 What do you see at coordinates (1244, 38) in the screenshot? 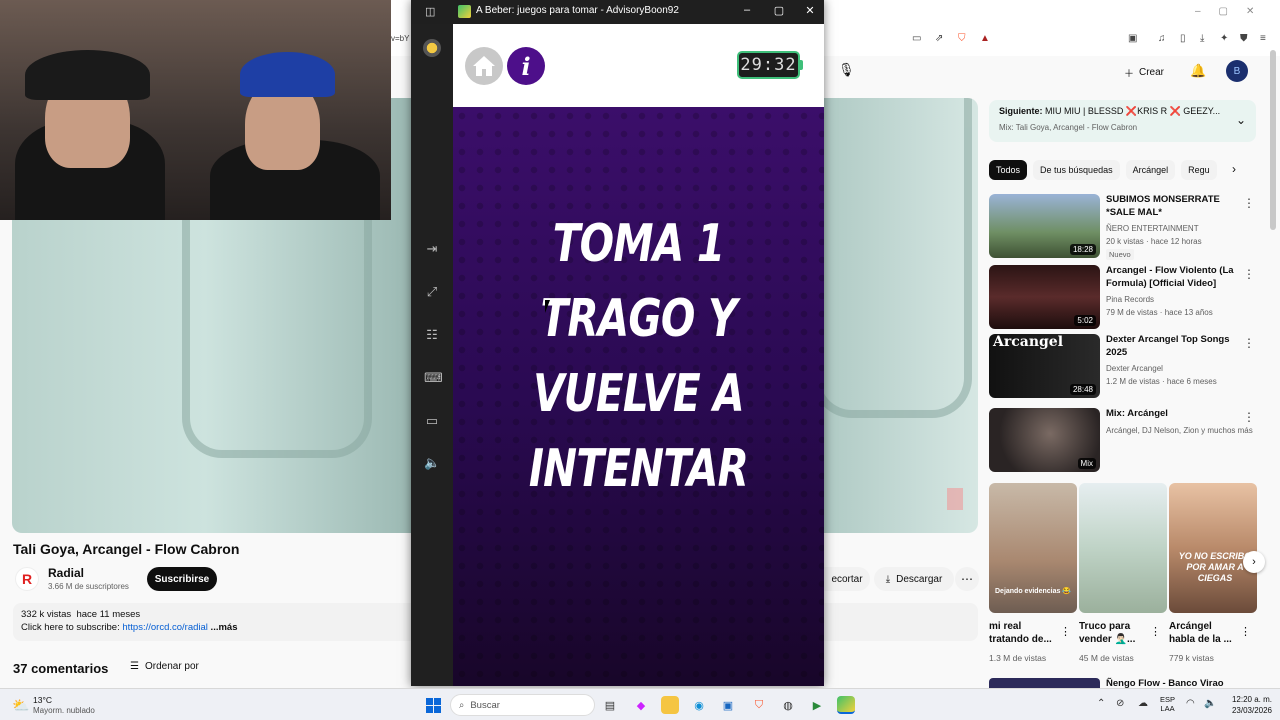
I see `vpn-icon: ⛊` at bounding box center [1244, 38].